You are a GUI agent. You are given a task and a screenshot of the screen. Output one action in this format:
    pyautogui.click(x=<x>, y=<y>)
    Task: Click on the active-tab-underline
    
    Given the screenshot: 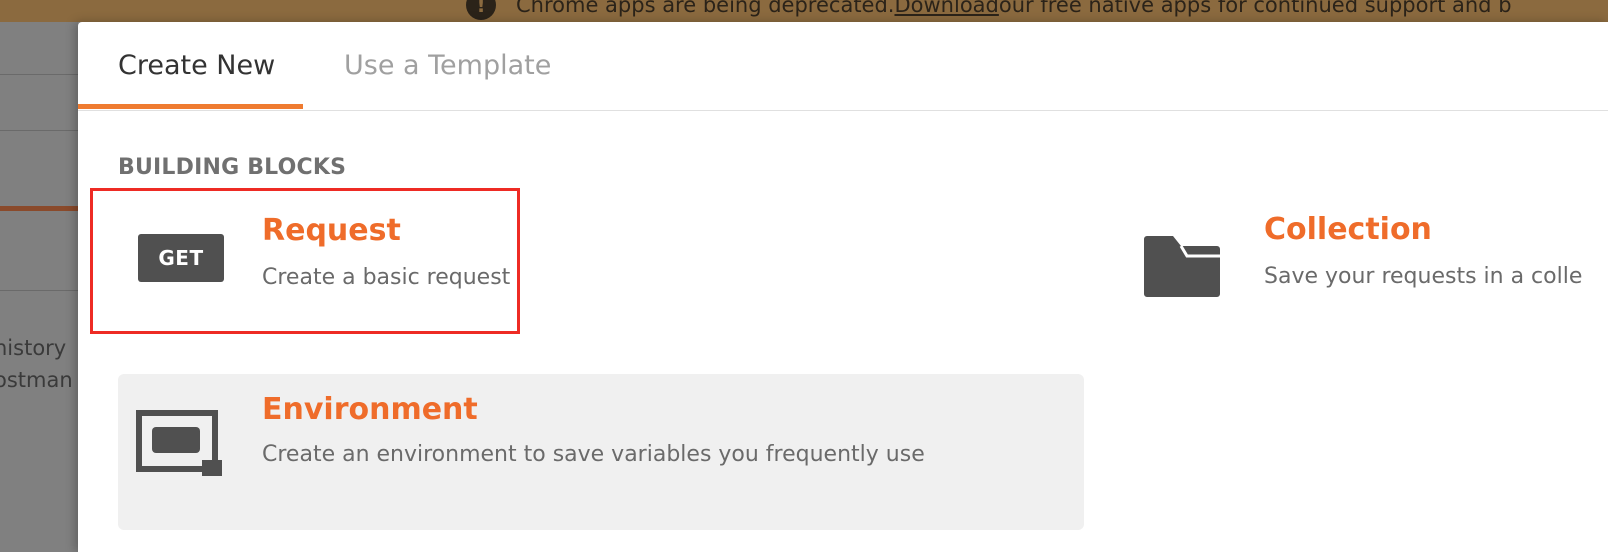 What is the action you would take?
    pyautogui.click(x=190, y=106)
    